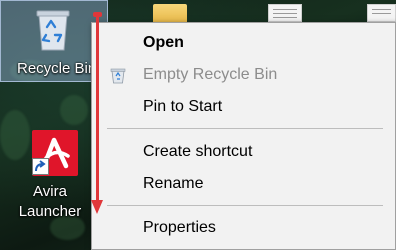  I want to click on recycle-bin-small-icon, so click(118, 76).